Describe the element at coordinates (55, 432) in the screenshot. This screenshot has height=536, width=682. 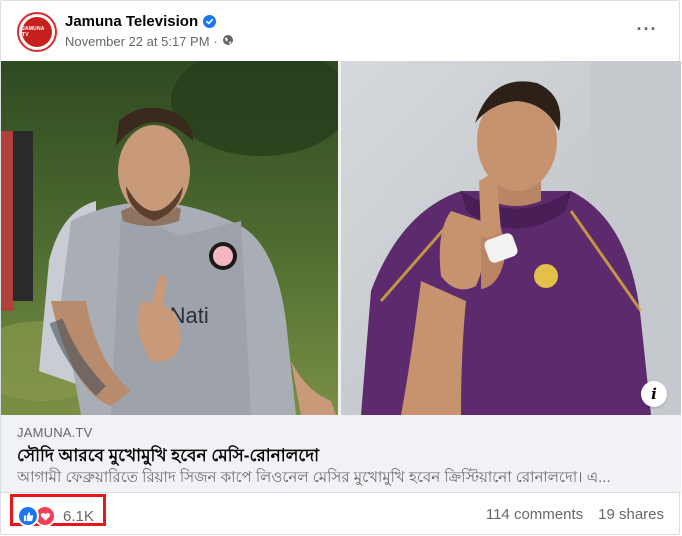
I see `link-domain: JAMUNA.TV` at that location.